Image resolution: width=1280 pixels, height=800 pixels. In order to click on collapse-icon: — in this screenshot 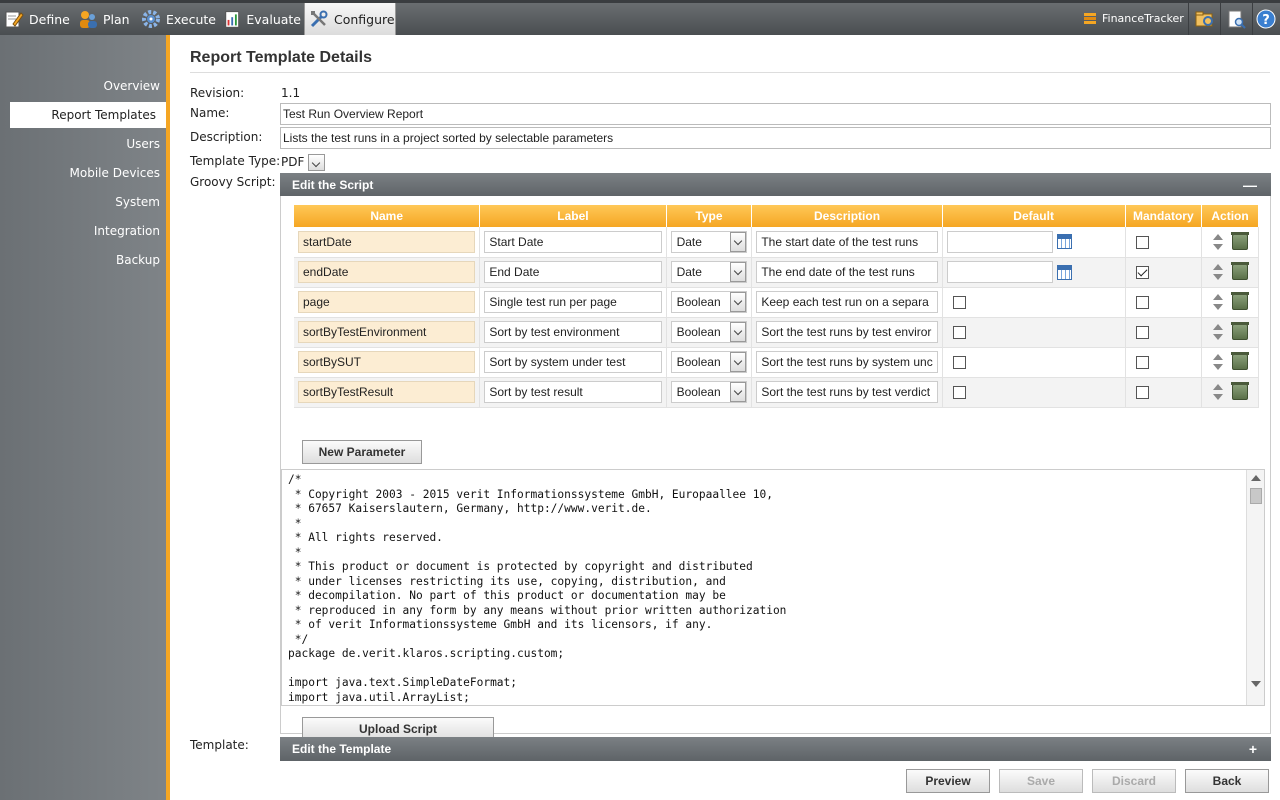, I will do `click(1250, 185)`.